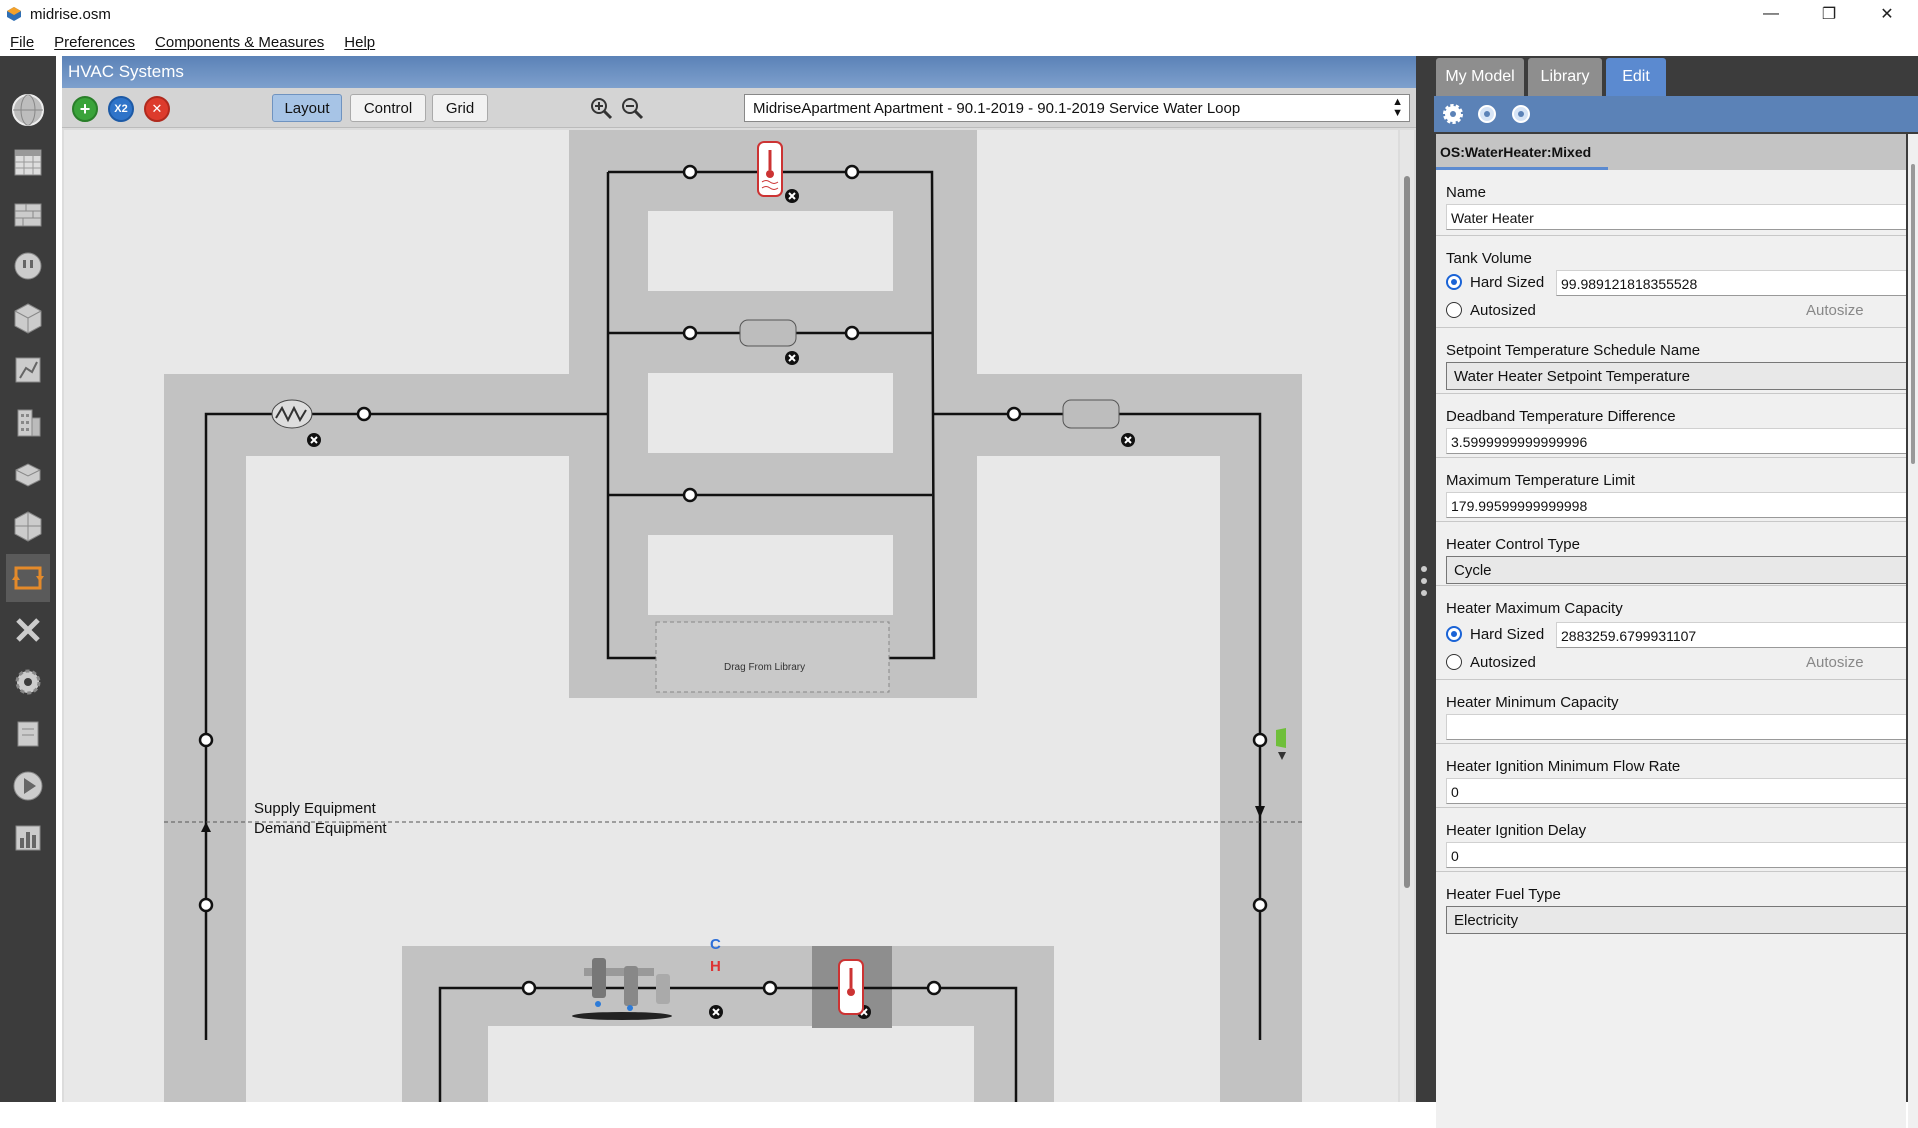  I want to click on tank-volume-autosized-radio, so click(1454, 310).